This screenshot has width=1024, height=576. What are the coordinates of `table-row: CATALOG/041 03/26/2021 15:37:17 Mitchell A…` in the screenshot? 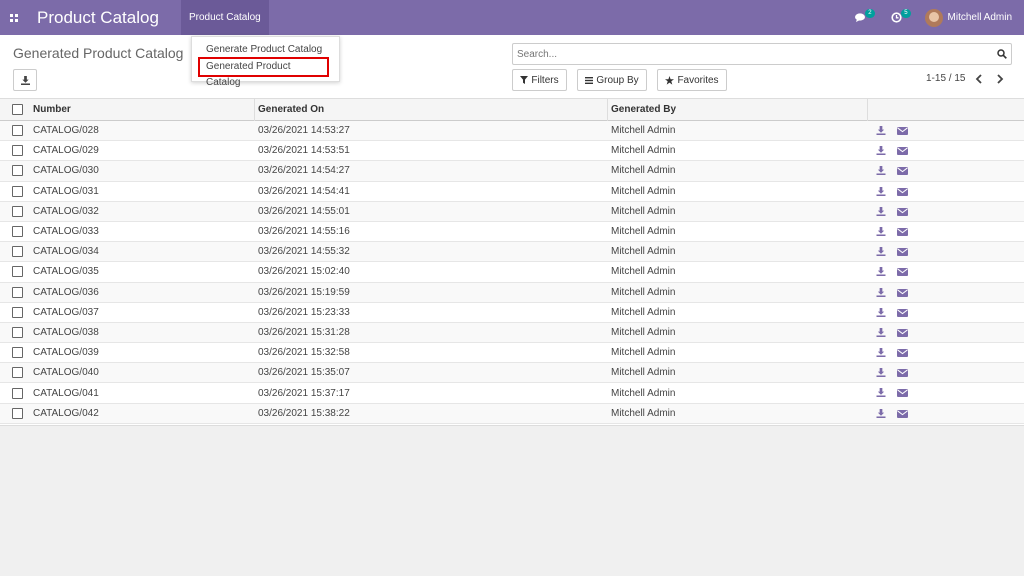 It's located at (512, 393).